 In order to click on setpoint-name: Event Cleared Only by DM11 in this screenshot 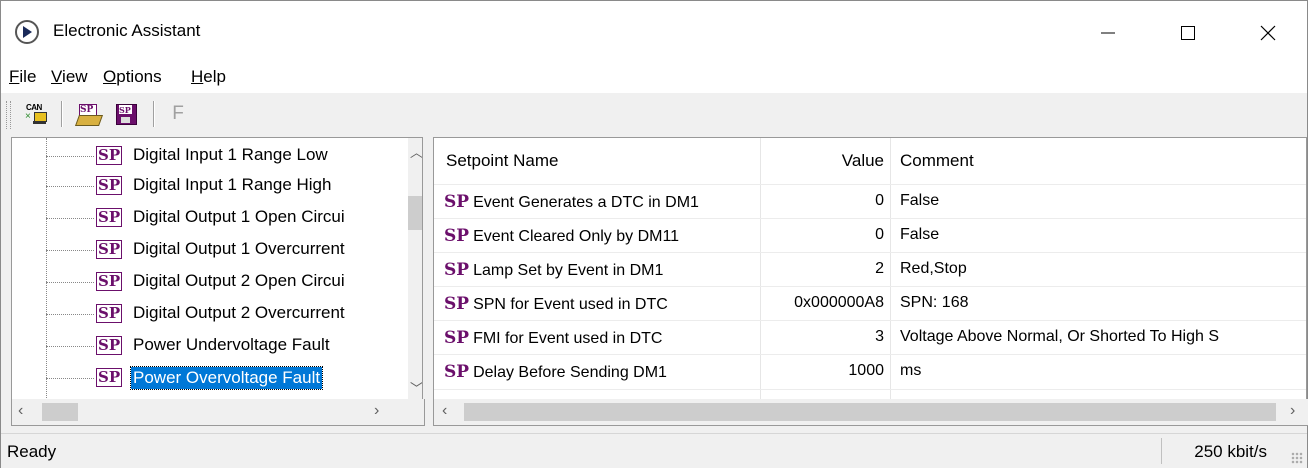, I will do `click(576, 236)`.